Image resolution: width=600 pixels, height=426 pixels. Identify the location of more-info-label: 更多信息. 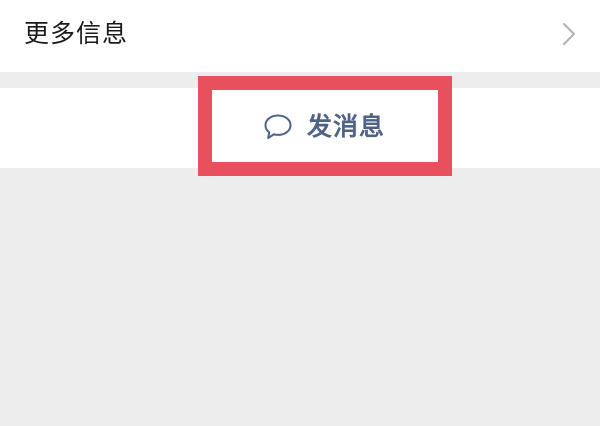
(76, 33).